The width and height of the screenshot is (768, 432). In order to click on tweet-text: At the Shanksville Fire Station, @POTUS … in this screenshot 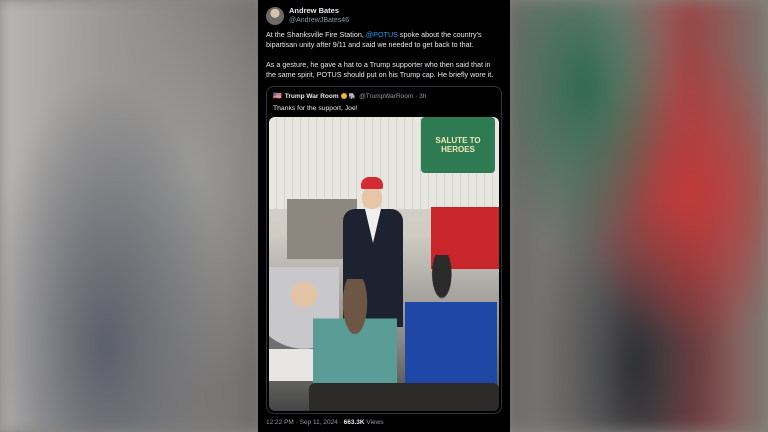, I will do `click(384, 60)`.